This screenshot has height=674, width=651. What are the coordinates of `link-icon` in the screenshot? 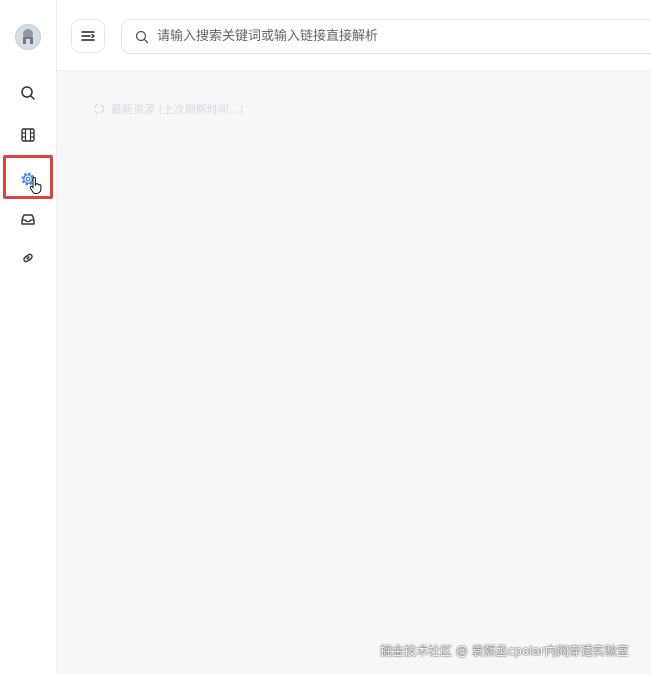 It's located at (28, 258).